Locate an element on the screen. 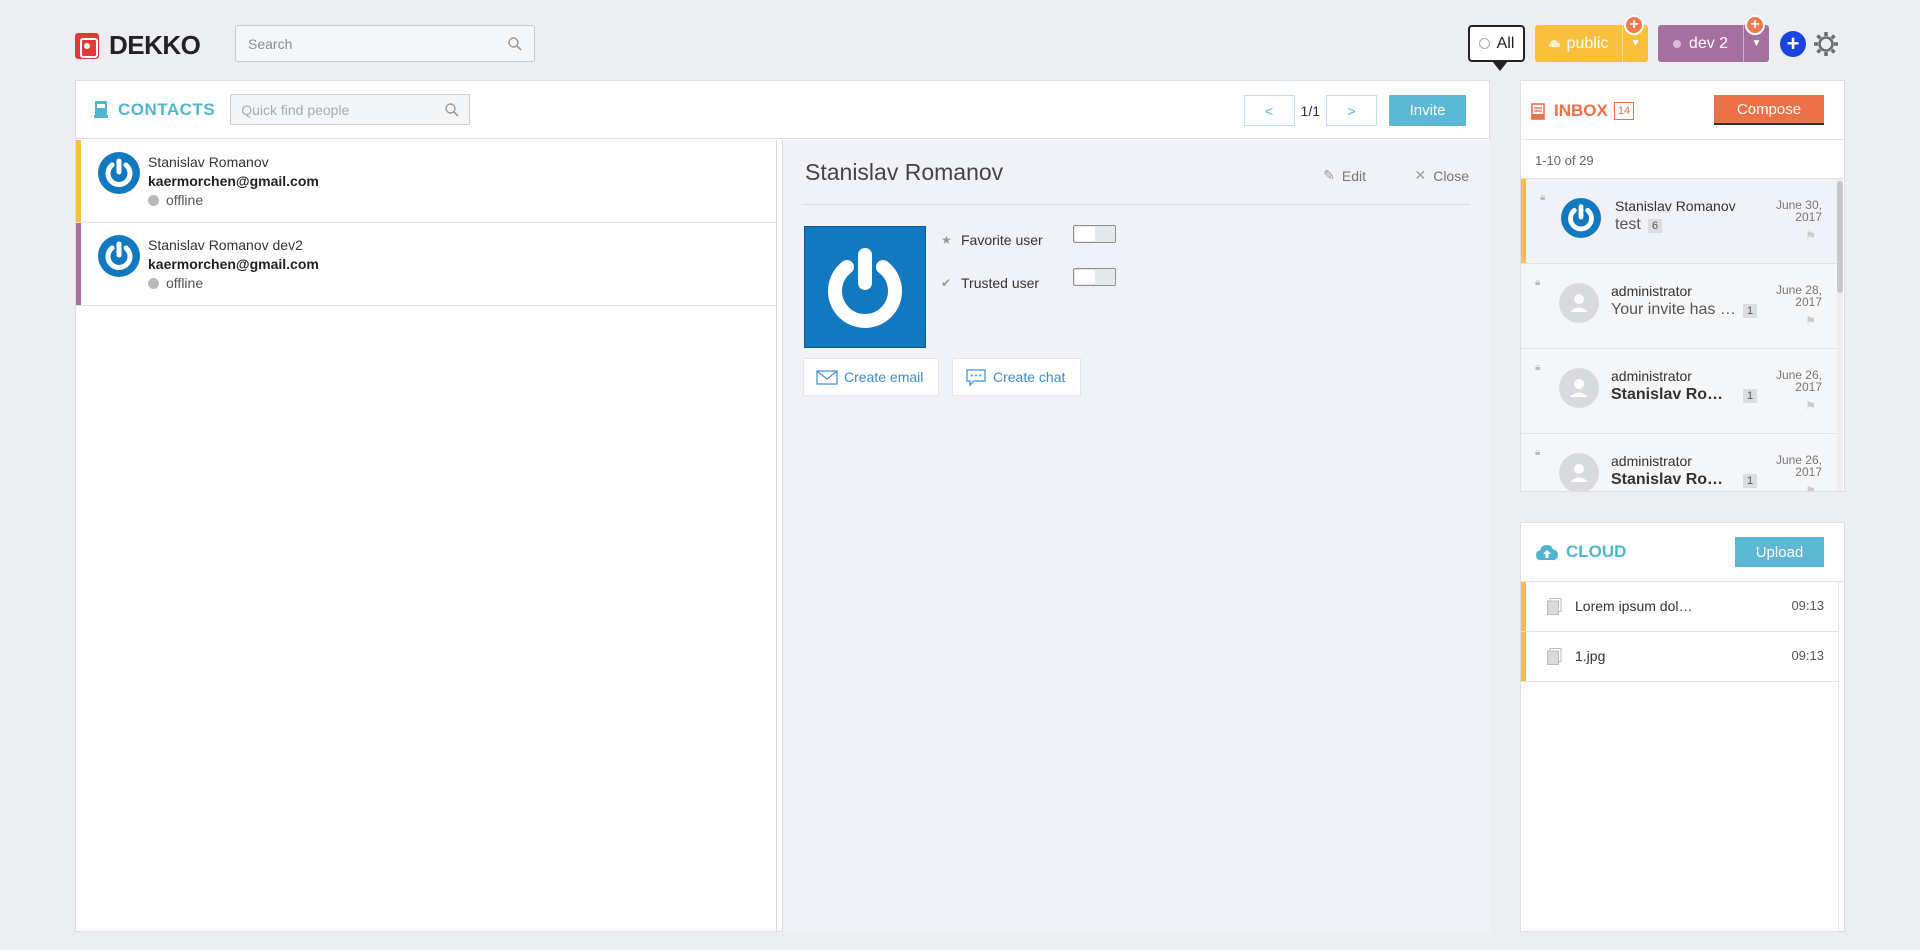 Image resolution: width=1920 pixels, height=950 pixels. page-indicator: 1/1 is located at coordinates (1310, 110).